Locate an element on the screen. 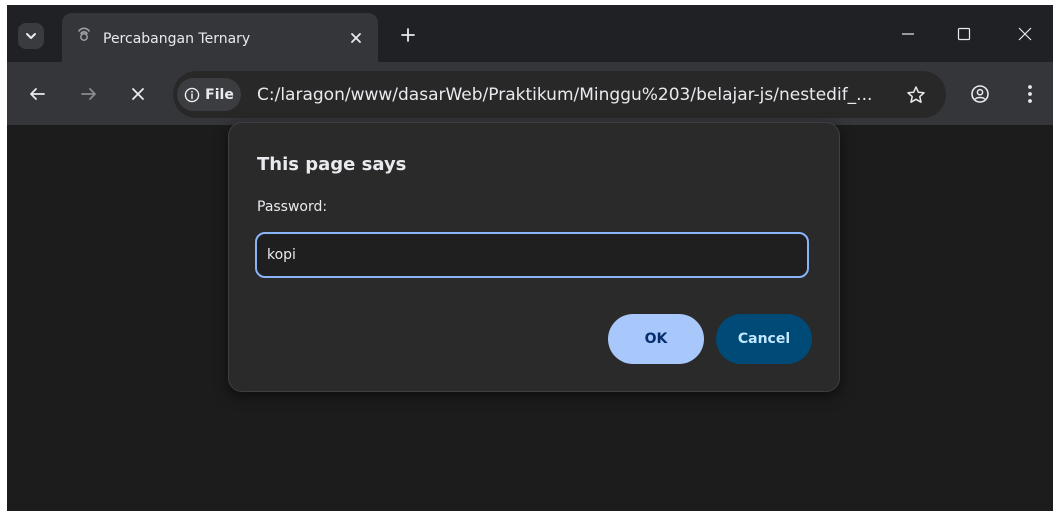 Image resolution: width=1053 pixels, height=511 pixels. stop-loading-button is located at coordinates (138, 94).